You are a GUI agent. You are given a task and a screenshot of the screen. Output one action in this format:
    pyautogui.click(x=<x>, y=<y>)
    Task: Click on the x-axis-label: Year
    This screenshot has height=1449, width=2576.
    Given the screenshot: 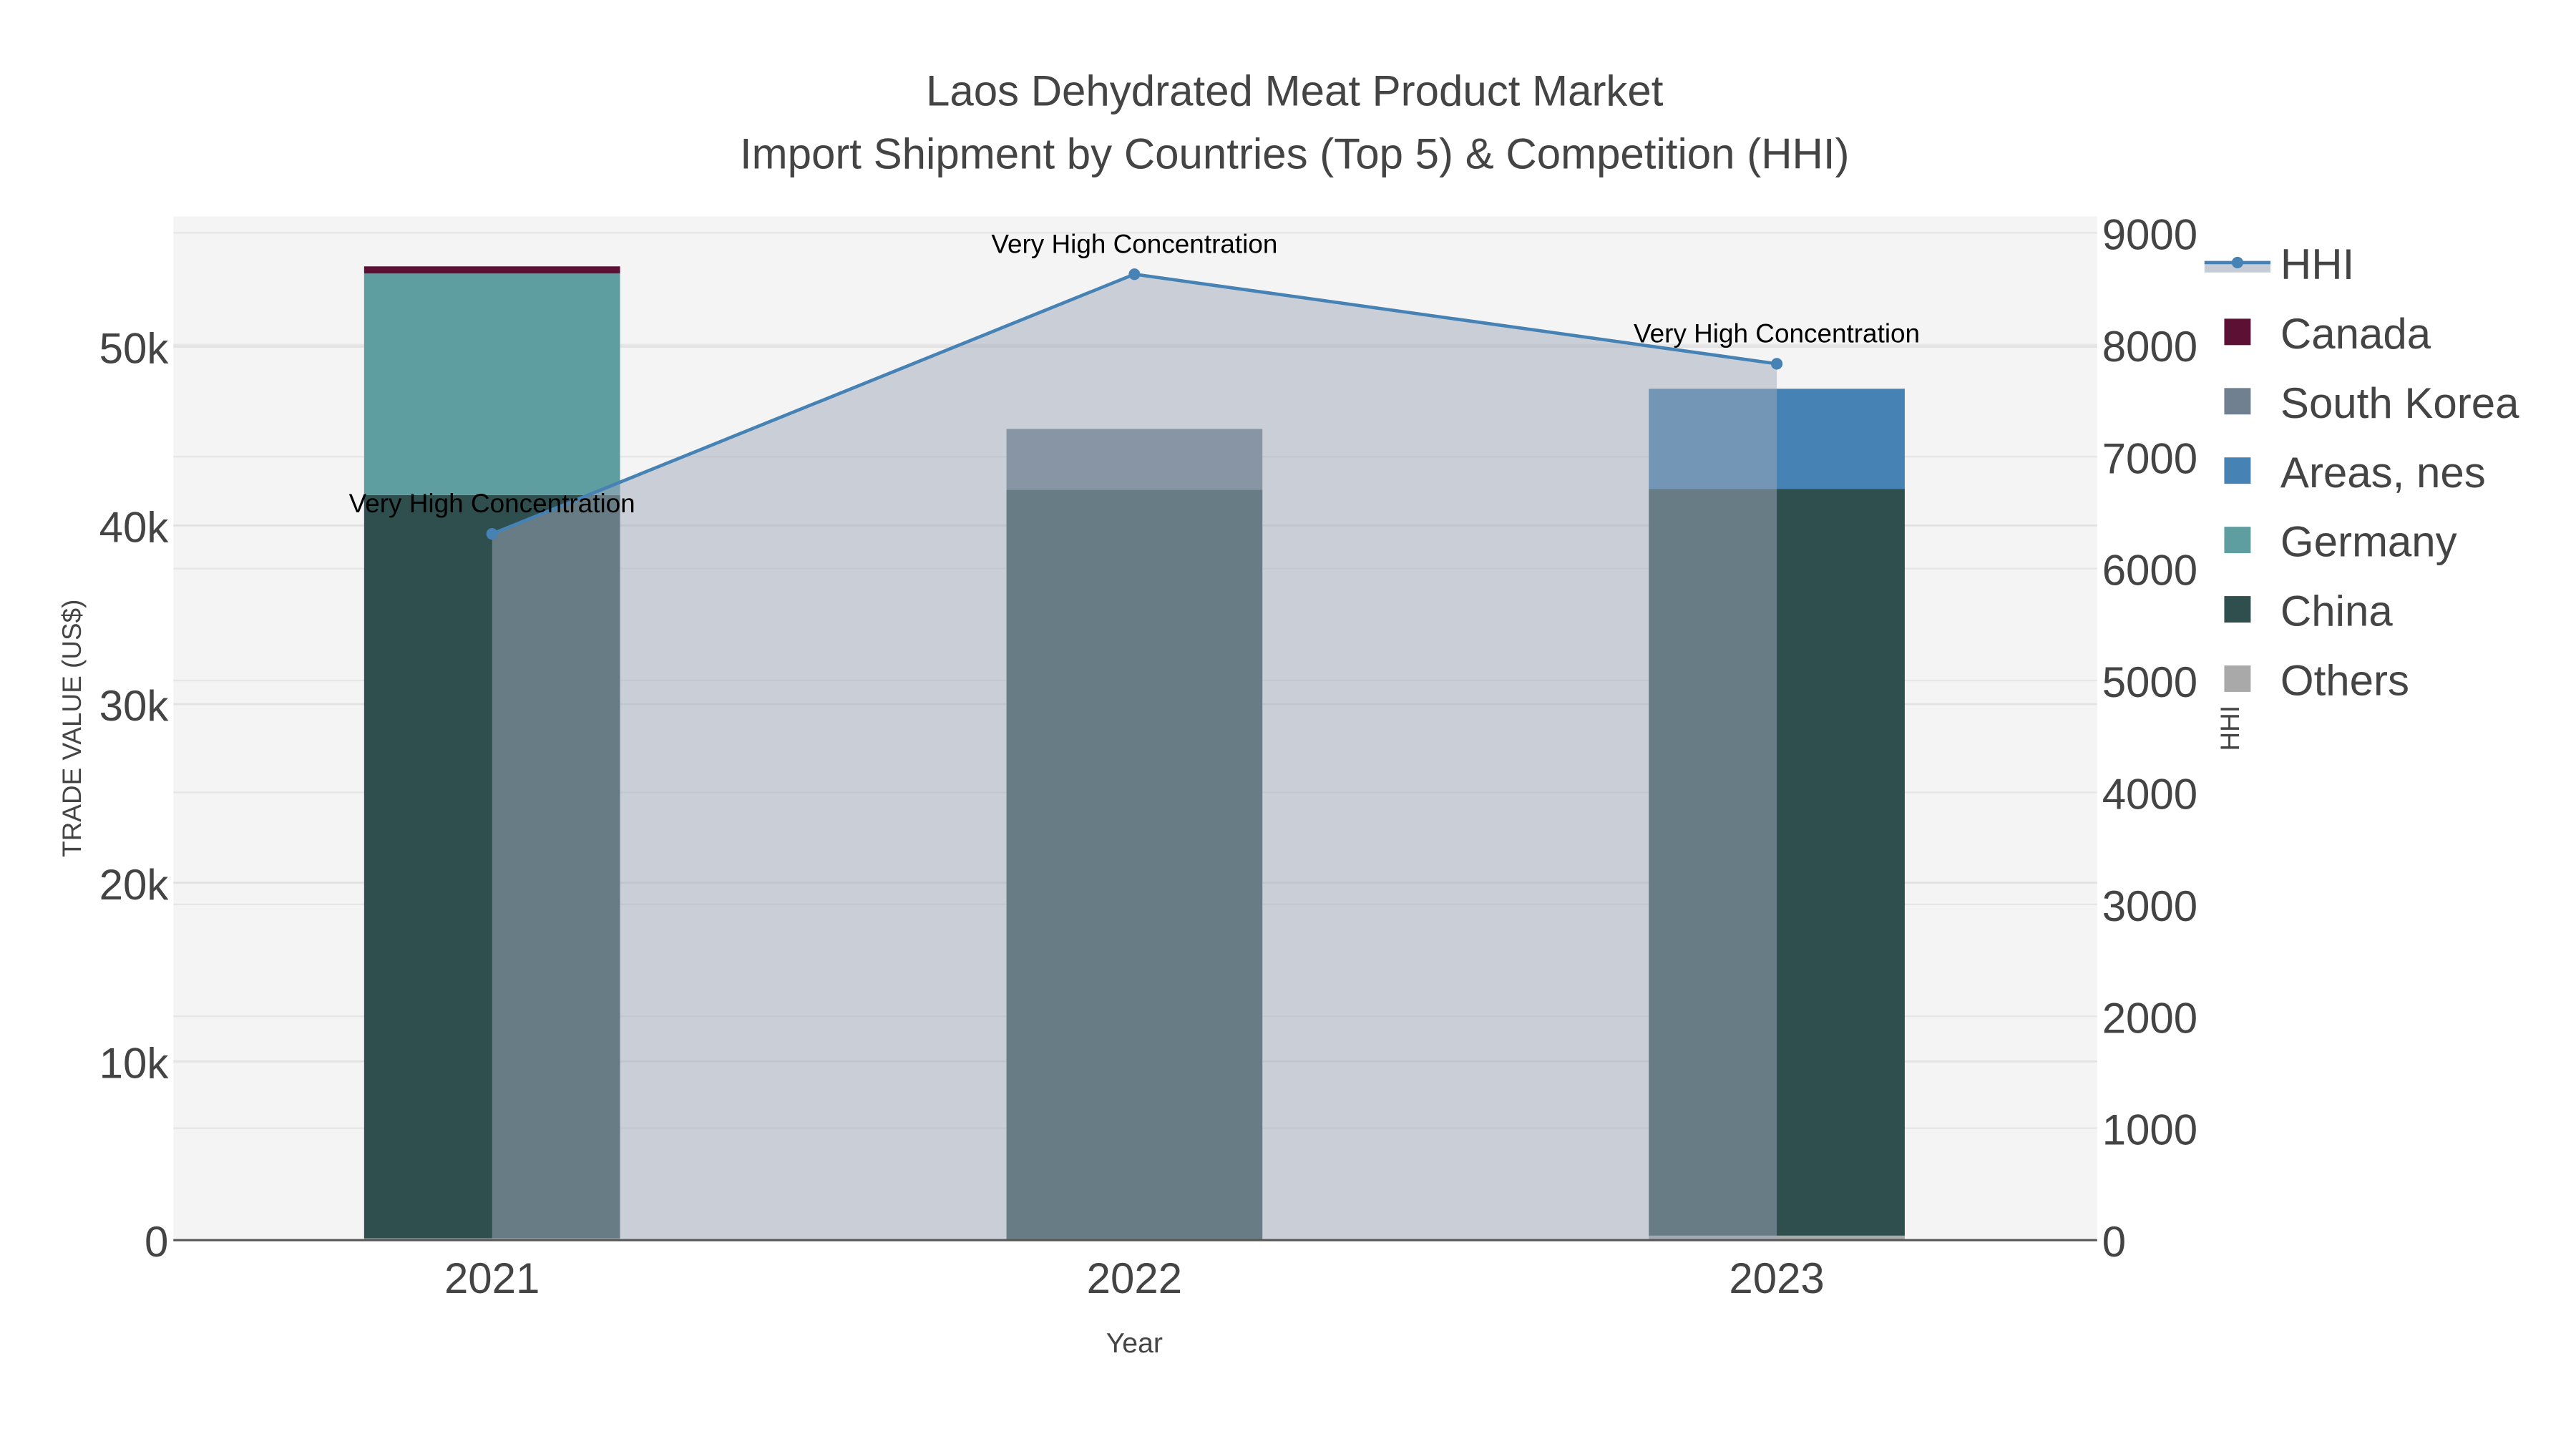 What is the action you would take?
    pyautogui.click(x=1134, y=1343)
    